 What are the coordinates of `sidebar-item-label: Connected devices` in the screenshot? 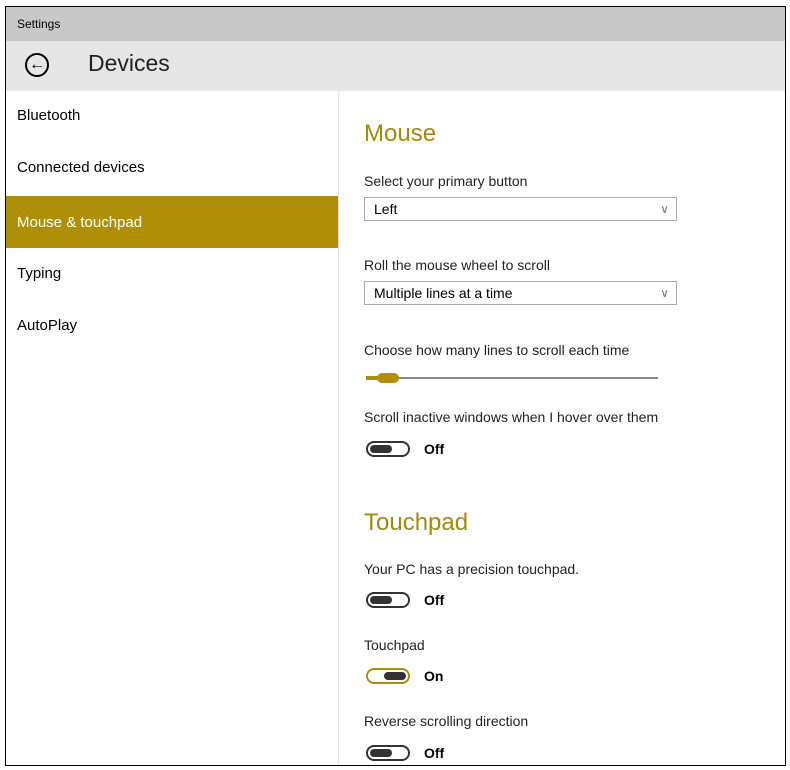 It's located at (81, 167).